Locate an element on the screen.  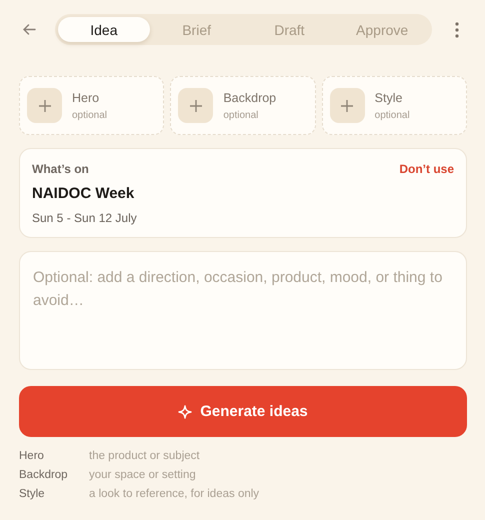
more-vertical-icon is located at coordinates (457, 30).